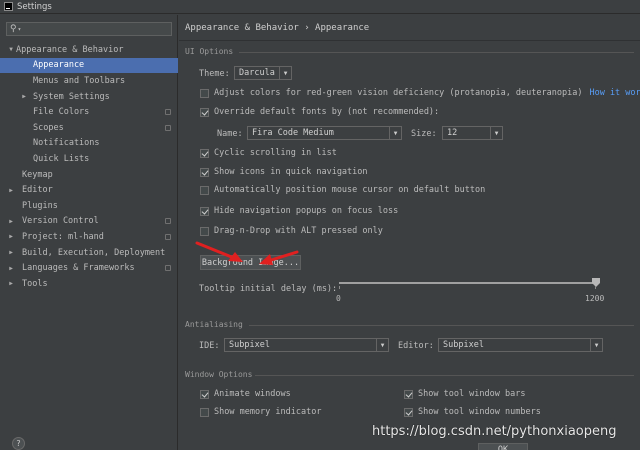 The image size is (640, 450). I want to click on ide-aa-label: IDE:, so click(209, 346).